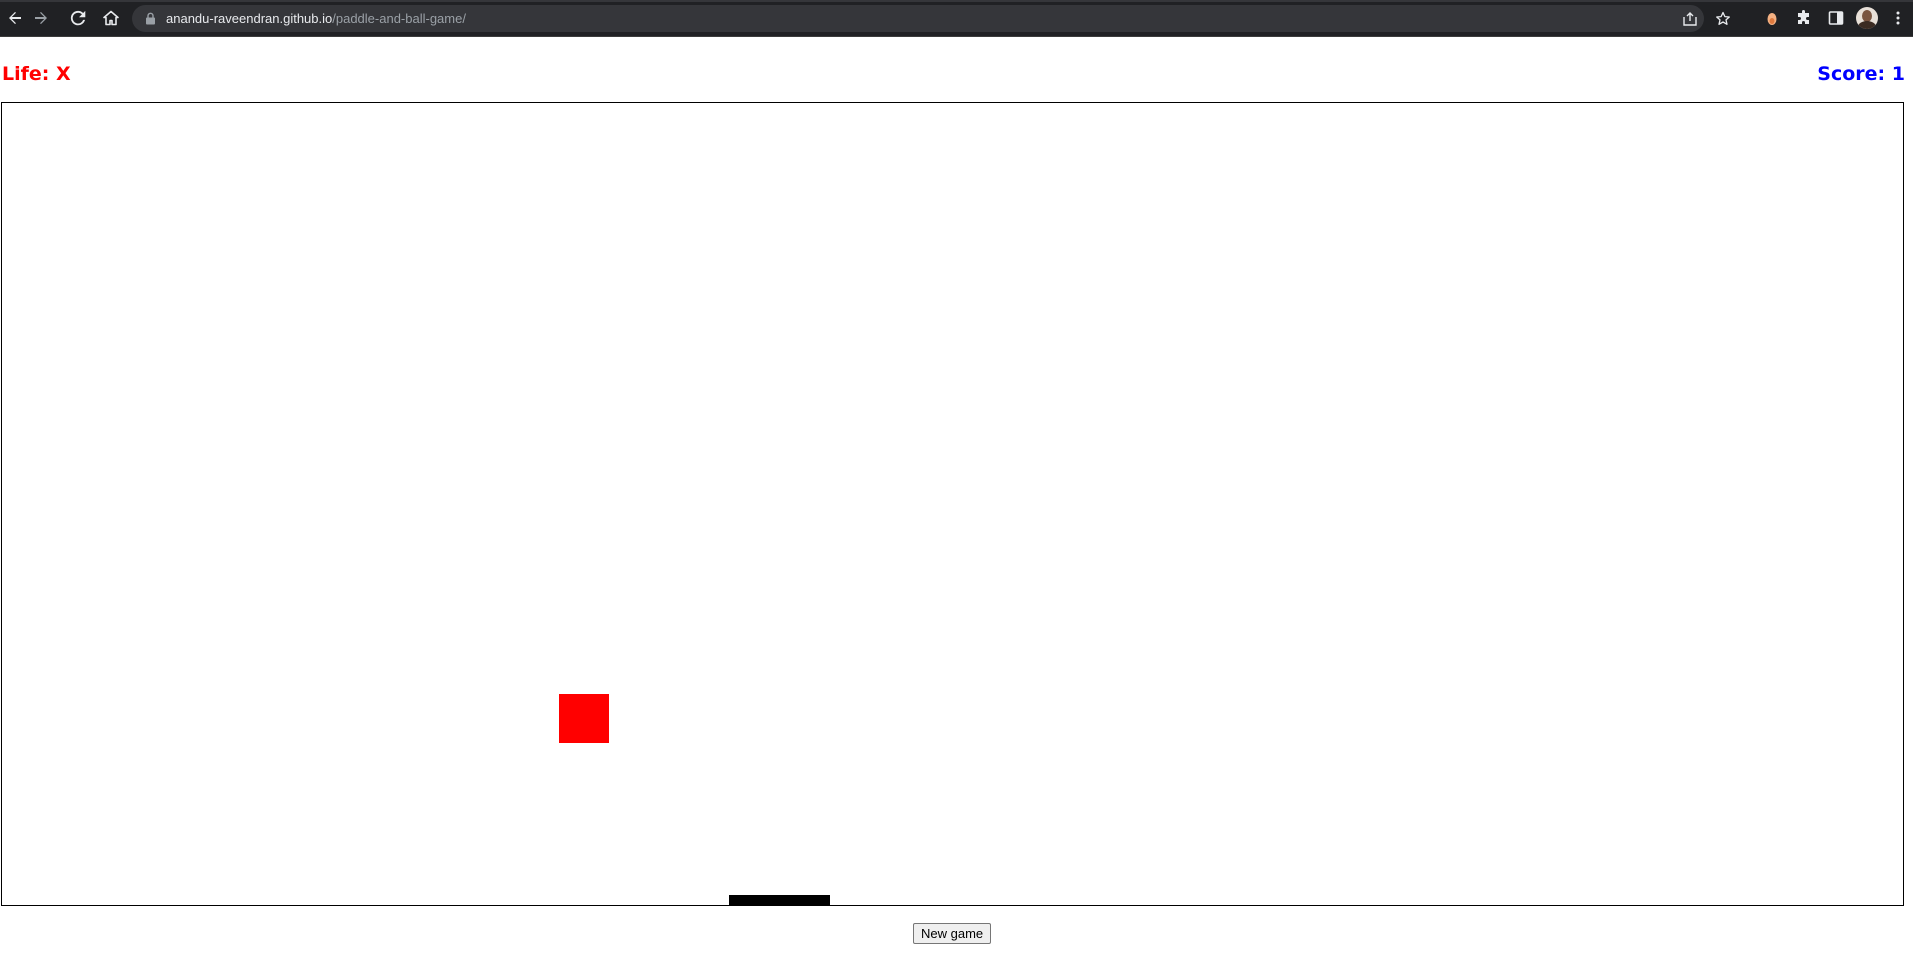 This screenshot has width=1913, height=973. What do you see at coordinates (399, 18) in the screenshot?
I see `url-path: /paddle-and-ball-game/` at bounding box center [399, 18].